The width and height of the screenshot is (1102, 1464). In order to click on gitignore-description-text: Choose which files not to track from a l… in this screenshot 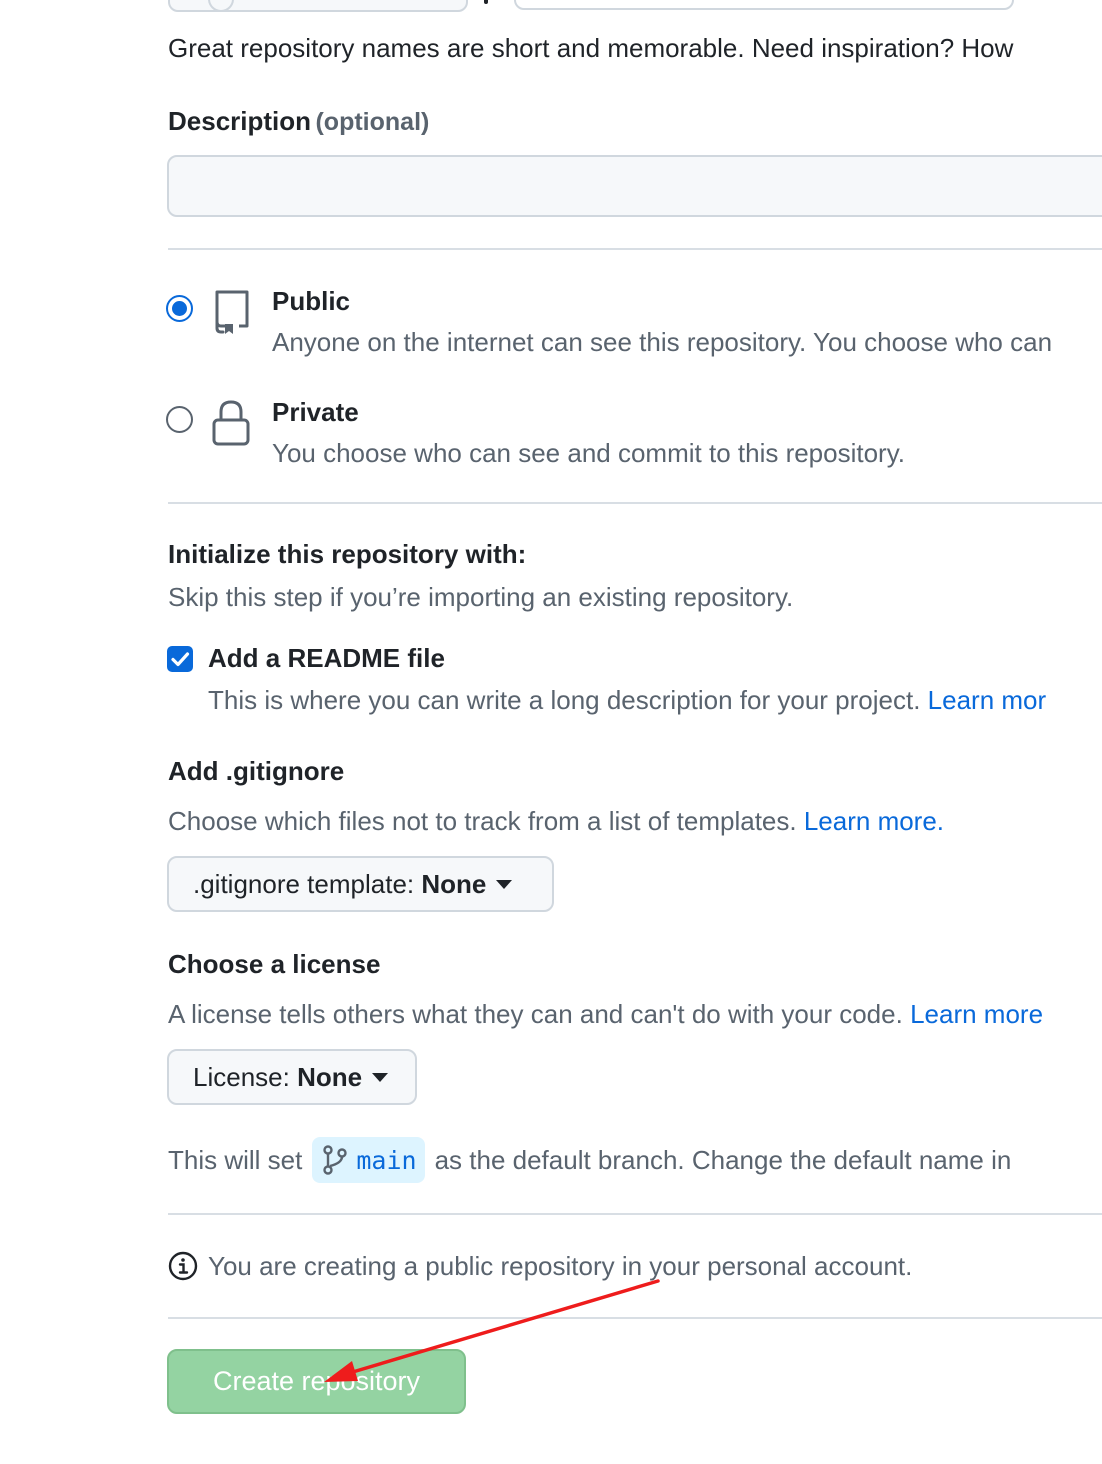, I will do `click(482, 821)`.